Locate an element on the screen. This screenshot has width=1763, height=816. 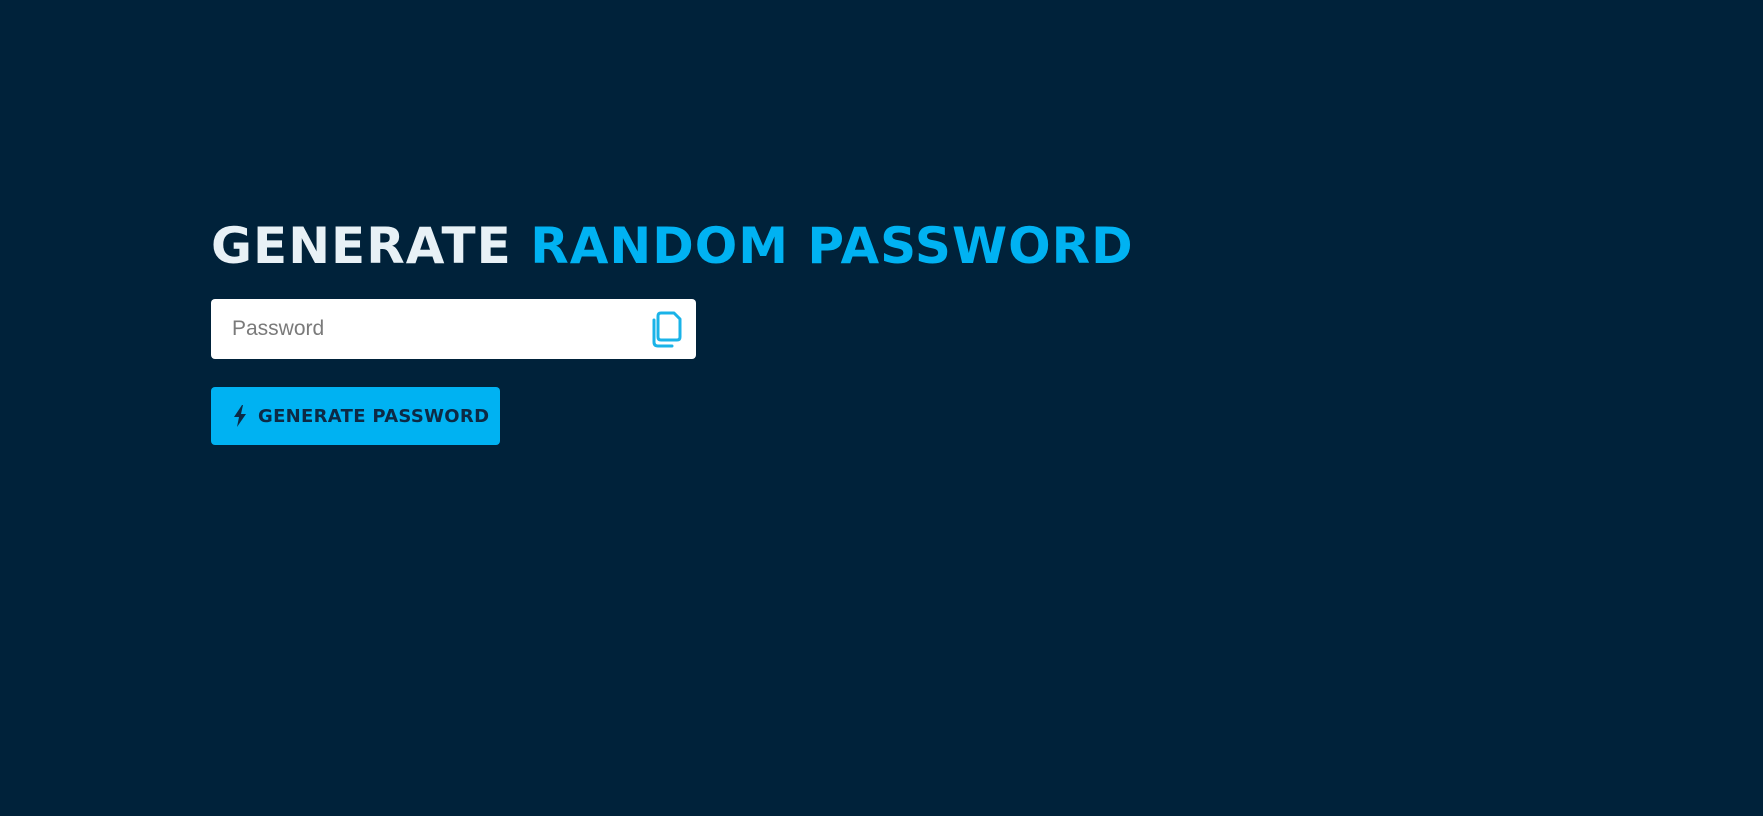
lightning-bolt-icon is located at coordinates (240, 416).